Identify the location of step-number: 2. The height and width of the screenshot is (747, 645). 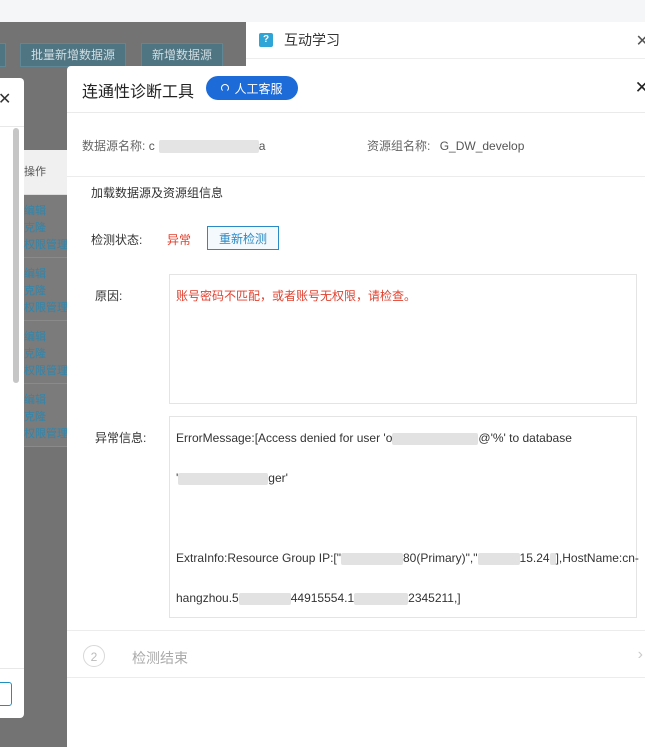
(94, 656).